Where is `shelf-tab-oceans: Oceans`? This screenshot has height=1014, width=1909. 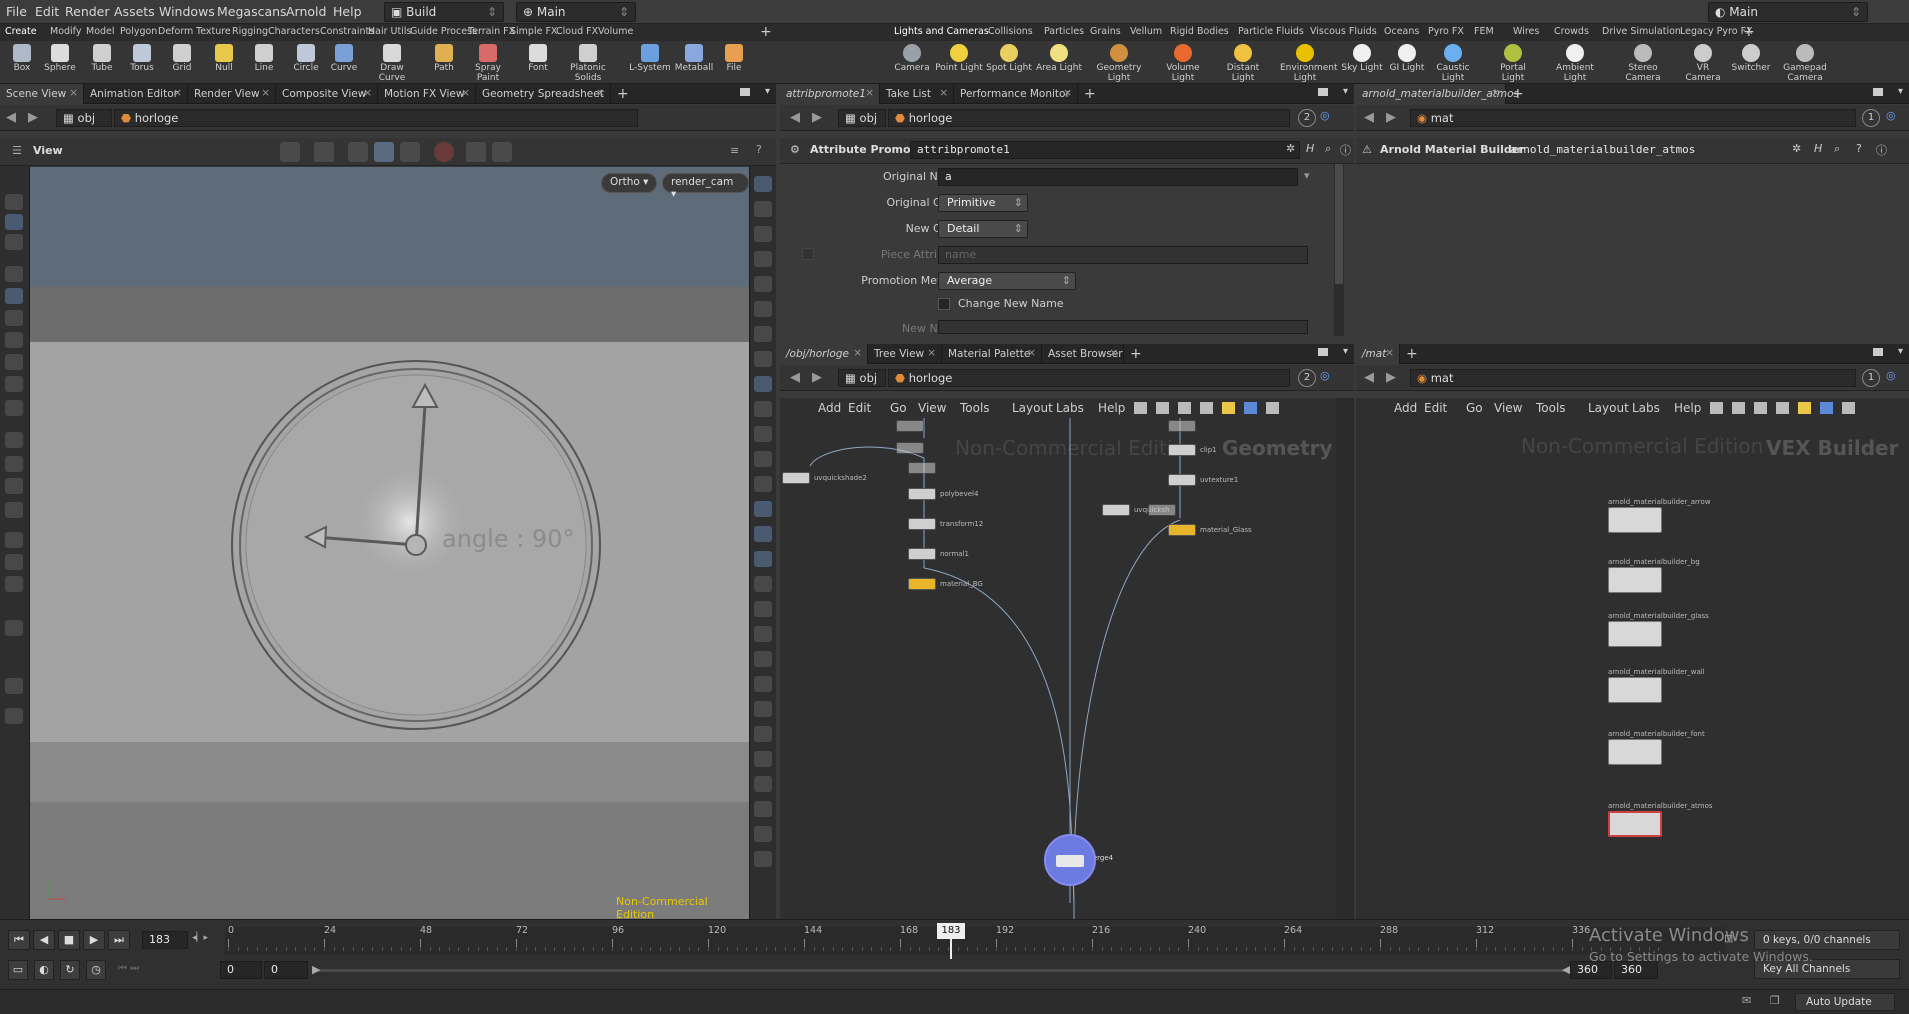 shelf-tab-oceans: Oceans is located at coordinates (1401, 31).